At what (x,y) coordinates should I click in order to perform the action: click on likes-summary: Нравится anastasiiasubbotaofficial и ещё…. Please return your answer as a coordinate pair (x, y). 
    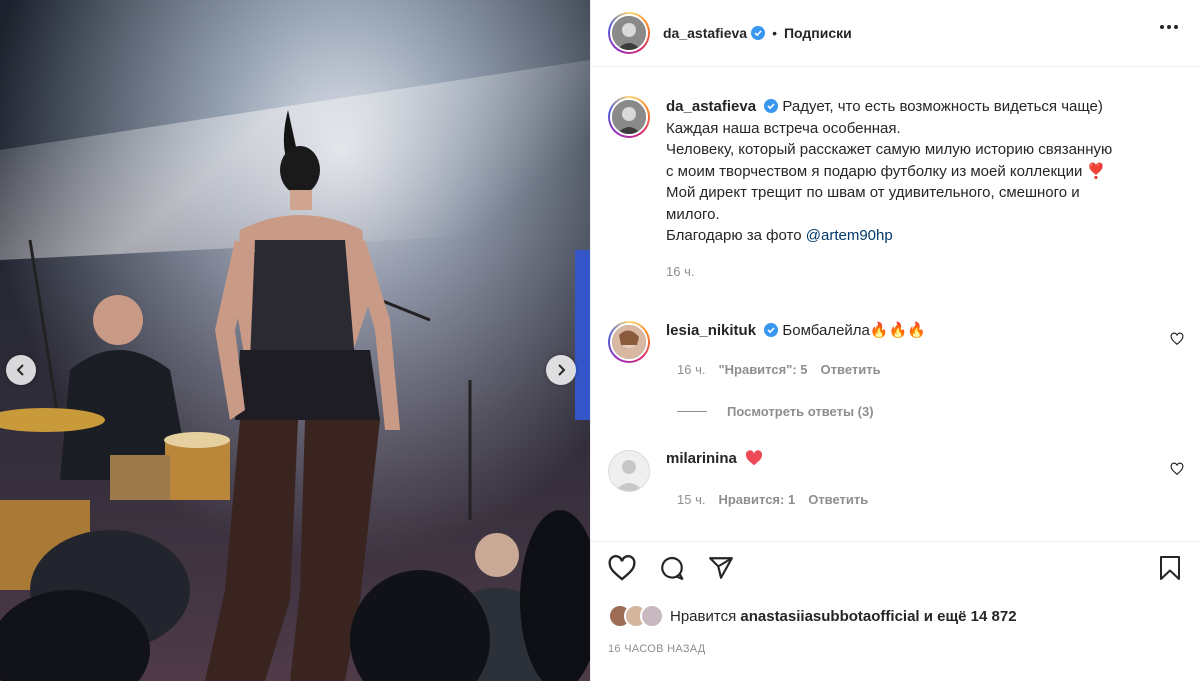
    Looking at the image, I should click on (812, 616).